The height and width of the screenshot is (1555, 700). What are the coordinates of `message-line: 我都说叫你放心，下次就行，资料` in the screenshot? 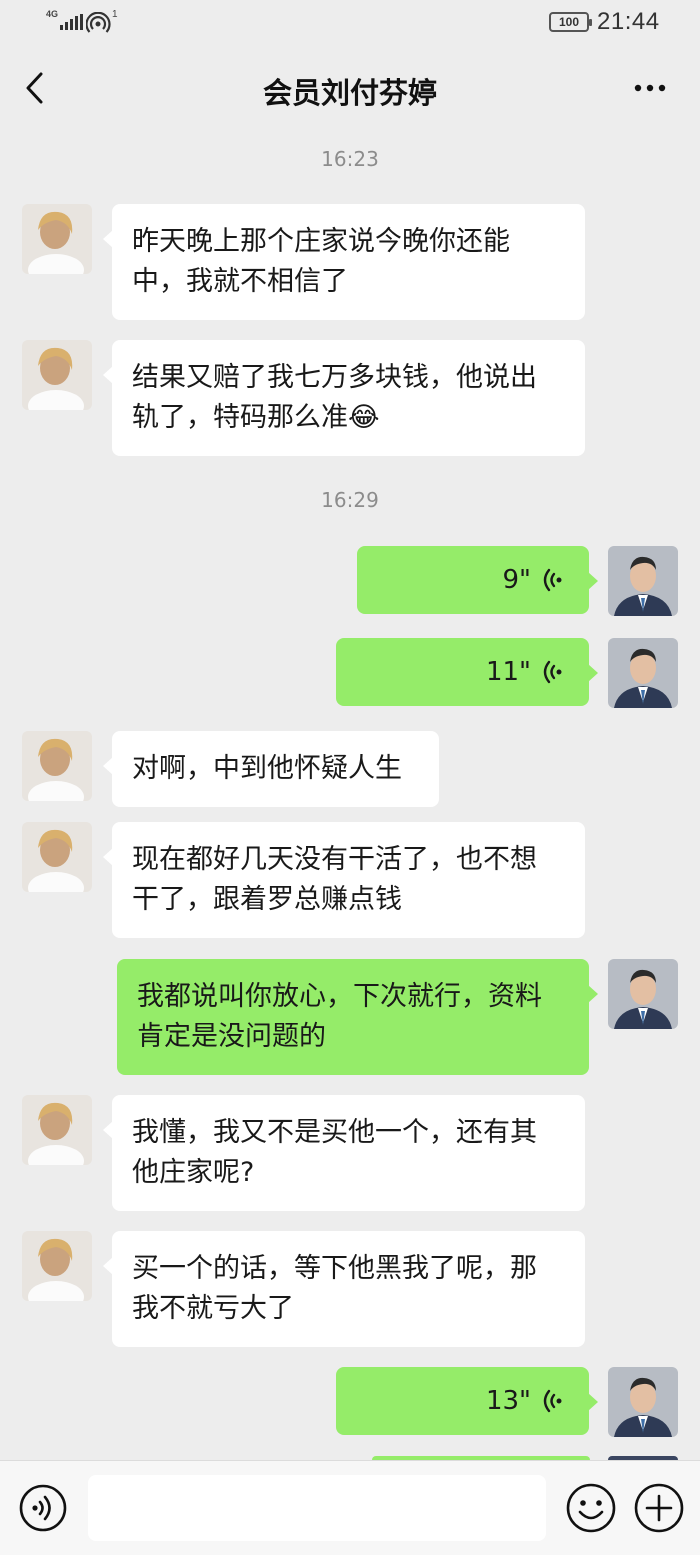 It's located at (339, 996).